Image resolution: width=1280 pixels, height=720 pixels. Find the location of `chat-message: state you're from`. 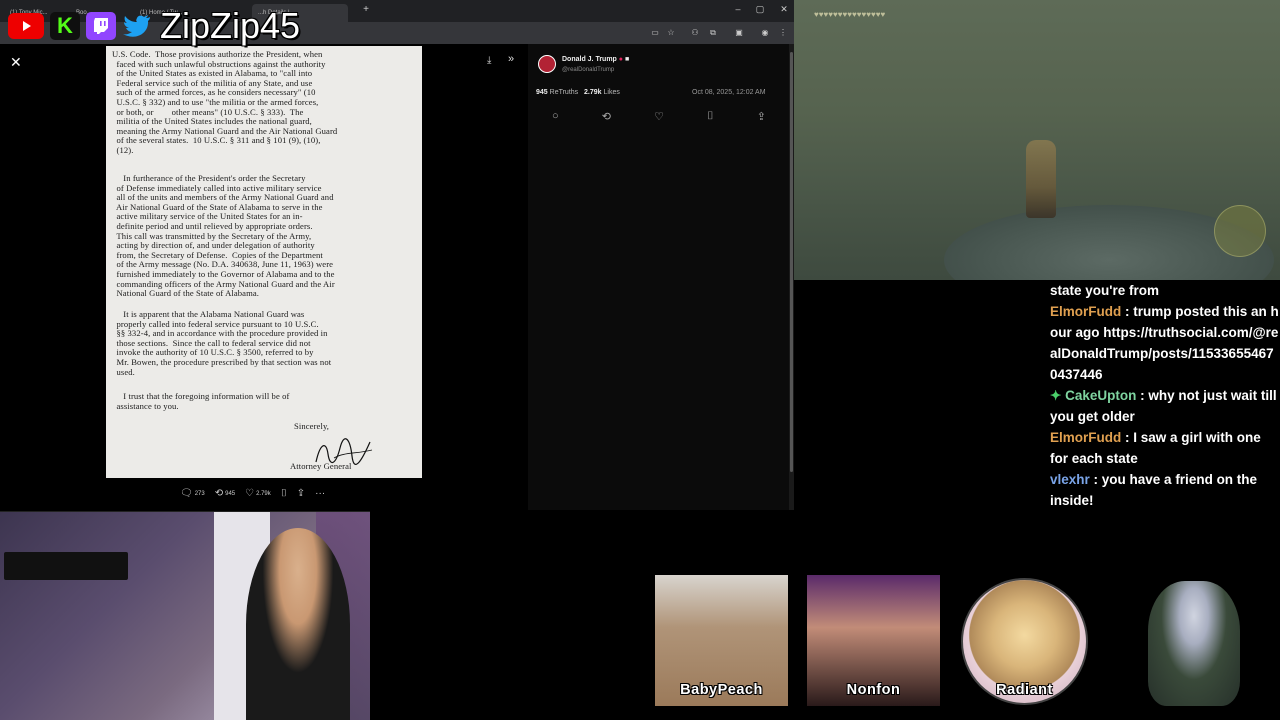

chat-message: state you're from is located at coordinates (1163, 290).